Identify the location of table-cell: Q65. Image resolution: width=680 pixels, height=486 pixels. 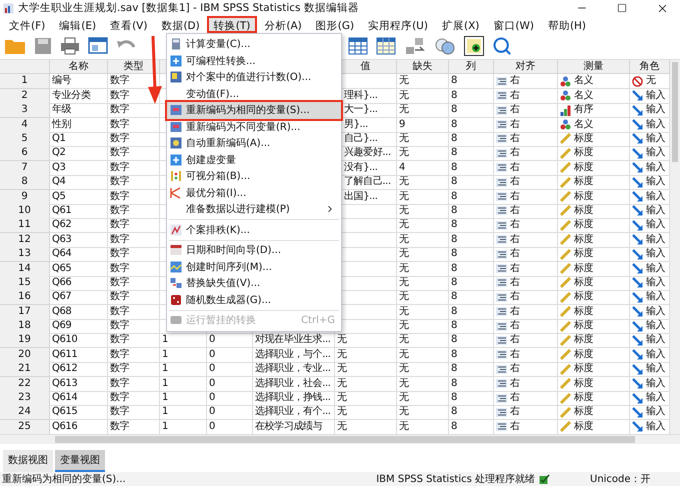
(79, 269).